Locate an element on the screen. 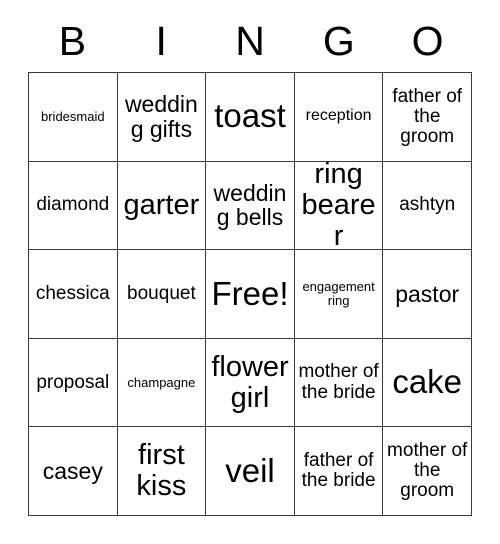 This screenshot has height=544, width=500. bingo-cell-label: pastor is located at coordinates (427, 293).